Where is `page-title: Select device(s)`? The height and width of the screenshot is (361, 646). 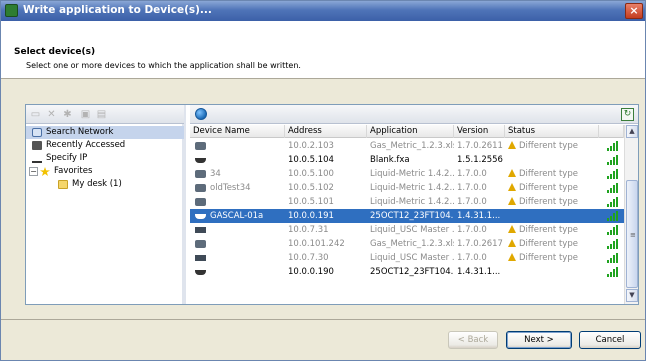 page-title: Select device(s) is located at coordinates (55, 52).